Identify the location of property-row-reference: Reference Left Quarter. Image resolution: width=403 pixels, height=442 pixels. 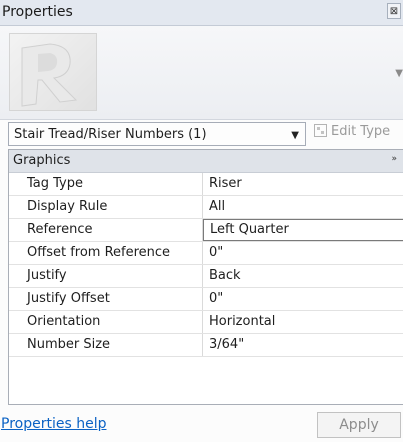
(206, 230).